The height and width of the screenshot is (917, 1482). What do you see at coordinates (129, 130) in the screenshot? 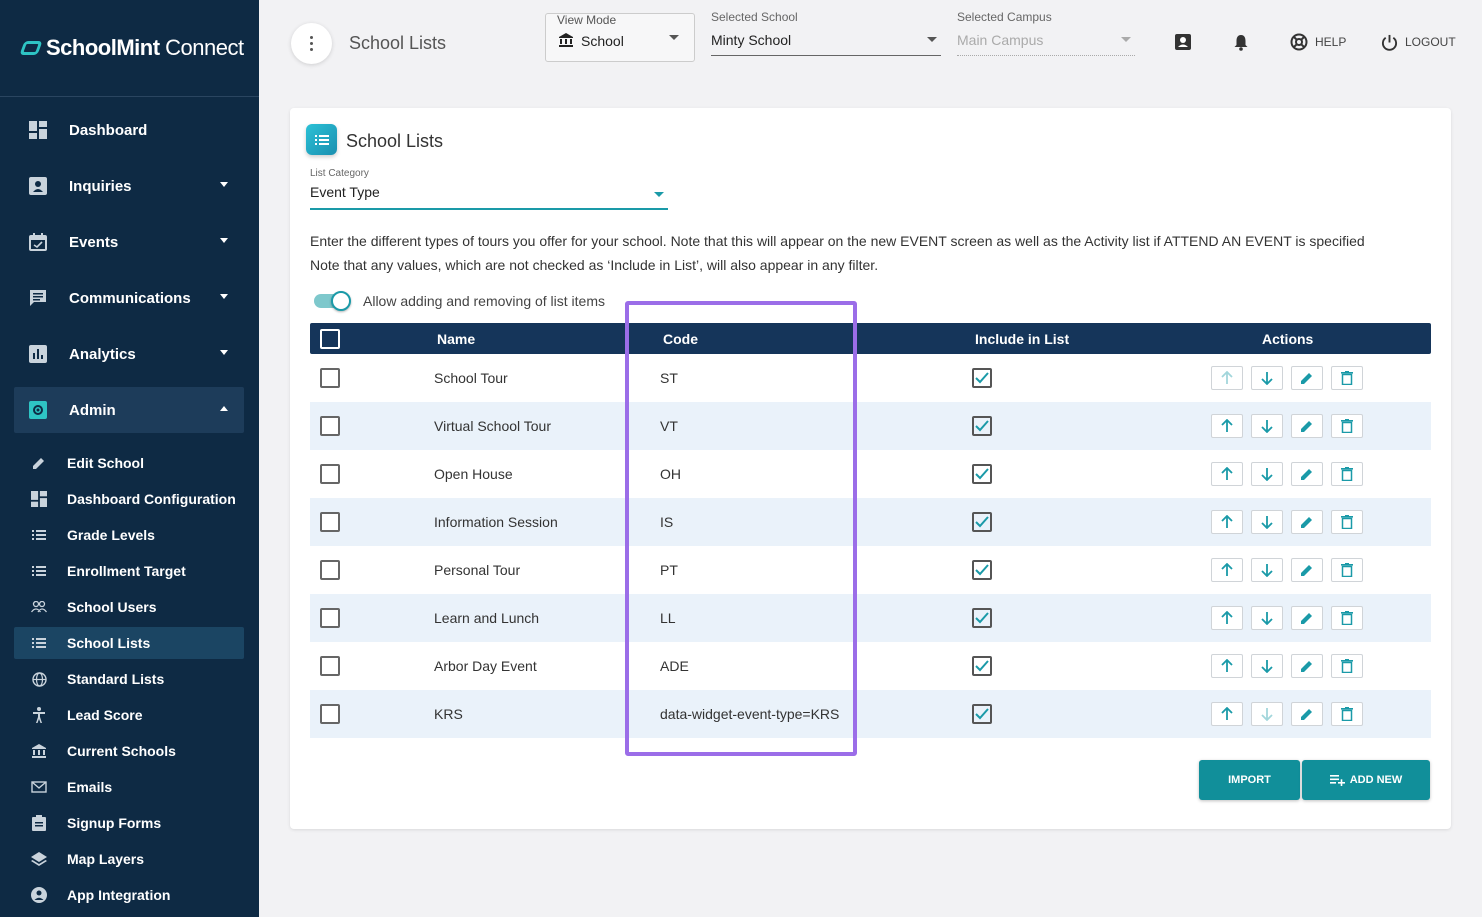
I see `nav-item-dashboard: Dashboard` at bounding box center [129, 130].